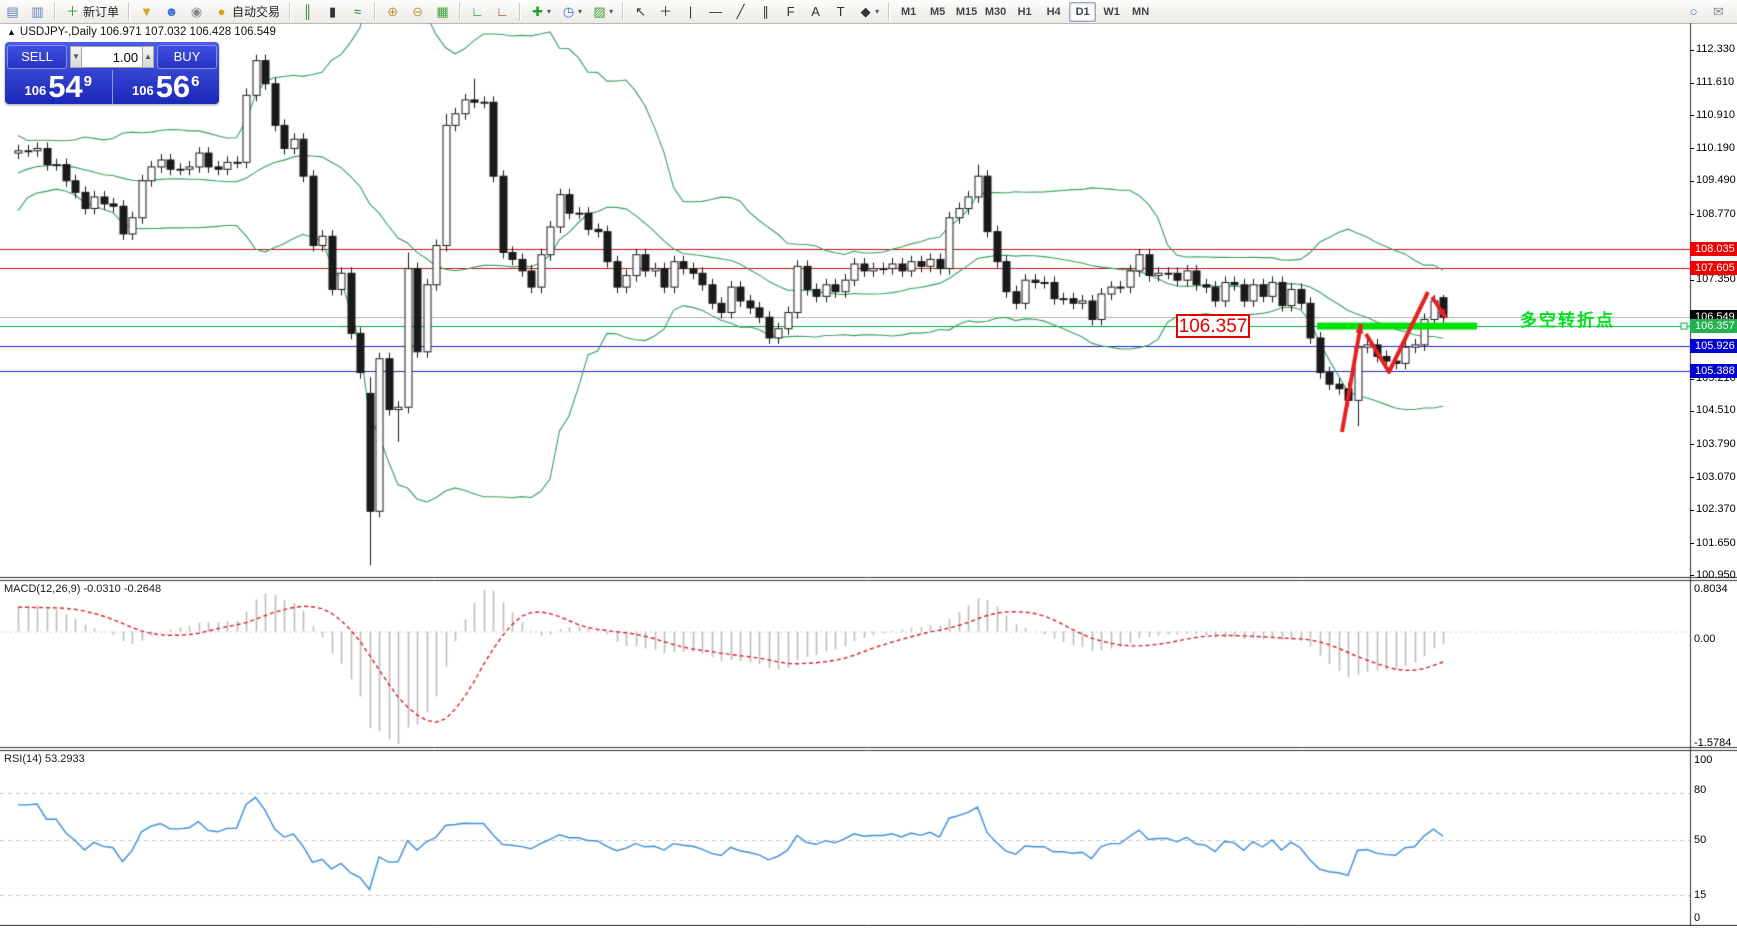 The height and width of the screenshot is (946, 1737). Describe the element at coordinates (1713, 326) in the screenshot. I see `price-label-106.357: 106.357` at that location.